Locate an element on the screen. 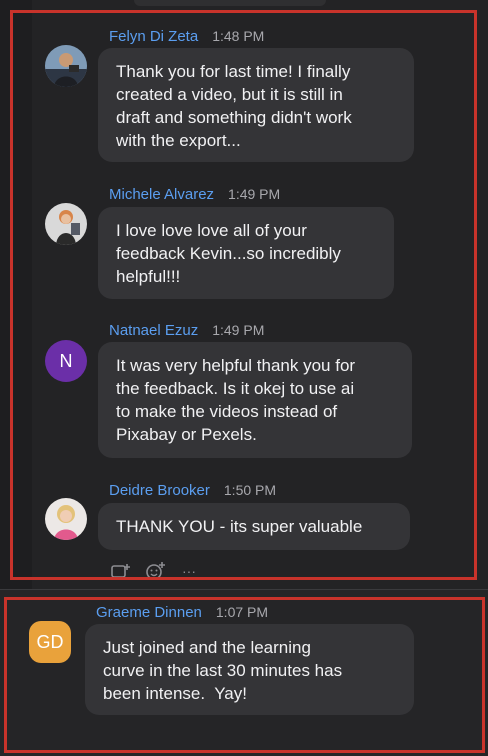 The image size is (488, 756). message-line: Just joined and the learning is located at coordinates (207, 647).